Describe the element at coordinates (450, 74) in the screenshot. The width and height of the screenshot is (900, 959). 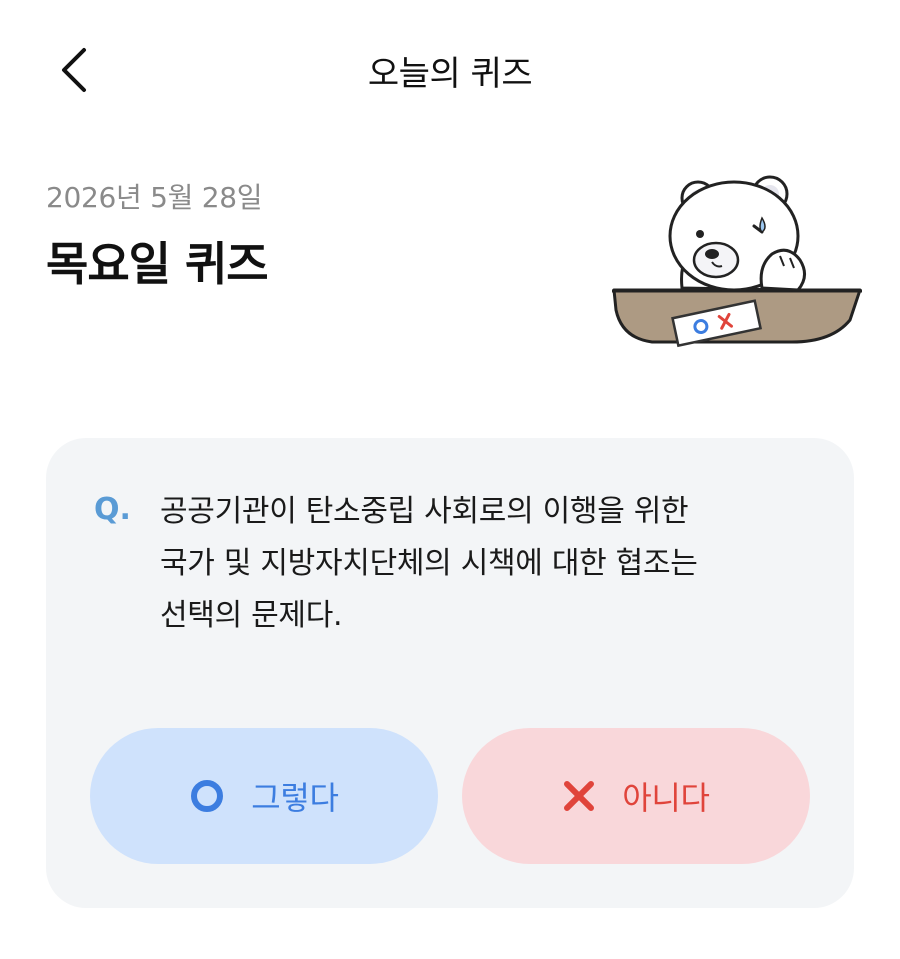
I see `header-title: 오늘의 퀴즈` at that location.